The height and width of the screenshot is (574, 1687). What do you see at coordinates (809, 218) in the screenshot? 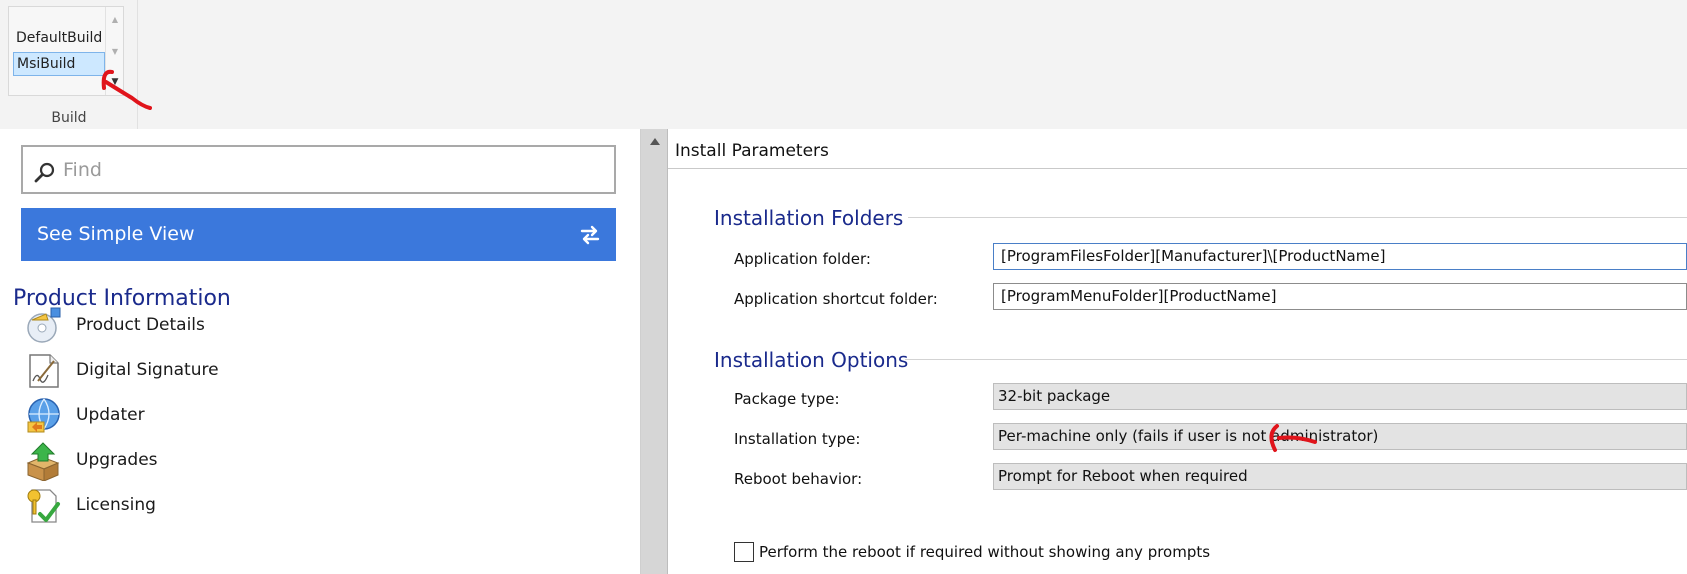
I see `installation-folders-heading: Installation Folders` at bounding box center [809, 218].